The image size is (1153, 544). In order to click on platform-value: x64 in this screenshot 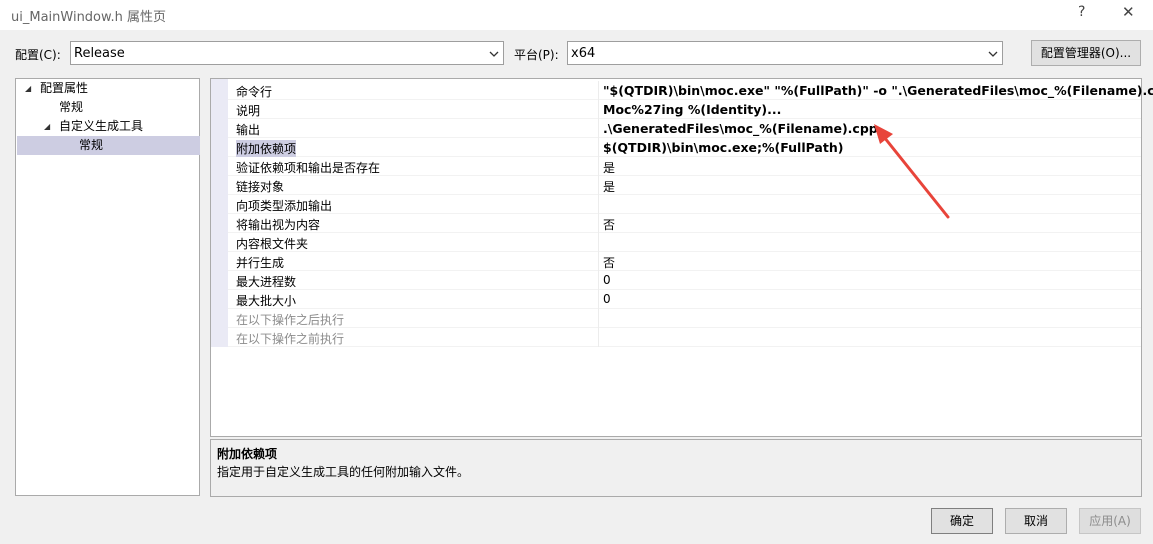, I will do `click(583, 53)`.